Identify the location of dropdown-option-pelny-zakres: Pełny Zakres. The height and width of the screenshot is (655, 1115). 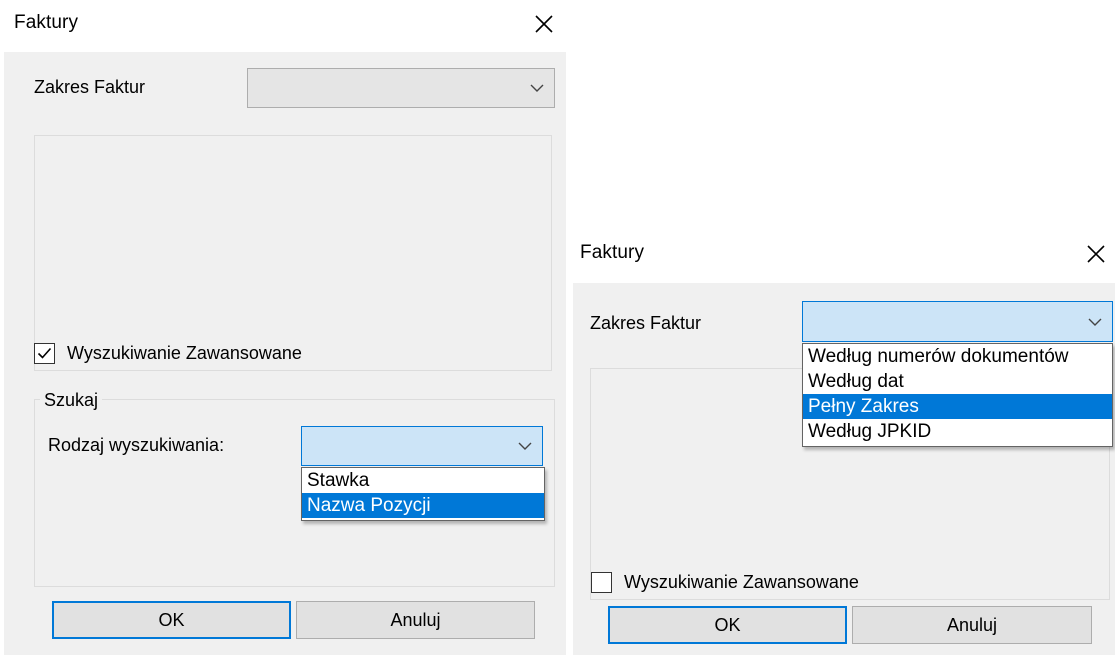
(957, 406).